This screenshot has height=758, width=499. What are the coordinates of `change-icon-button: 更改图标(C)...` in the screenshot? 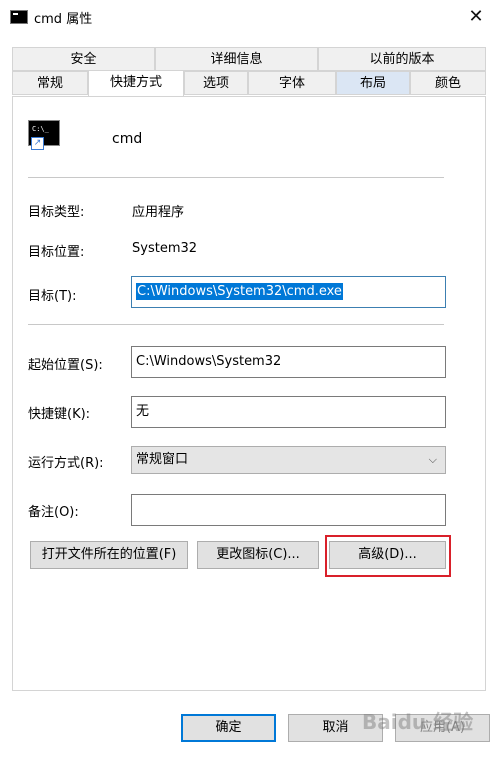 It's located at (258, 555).